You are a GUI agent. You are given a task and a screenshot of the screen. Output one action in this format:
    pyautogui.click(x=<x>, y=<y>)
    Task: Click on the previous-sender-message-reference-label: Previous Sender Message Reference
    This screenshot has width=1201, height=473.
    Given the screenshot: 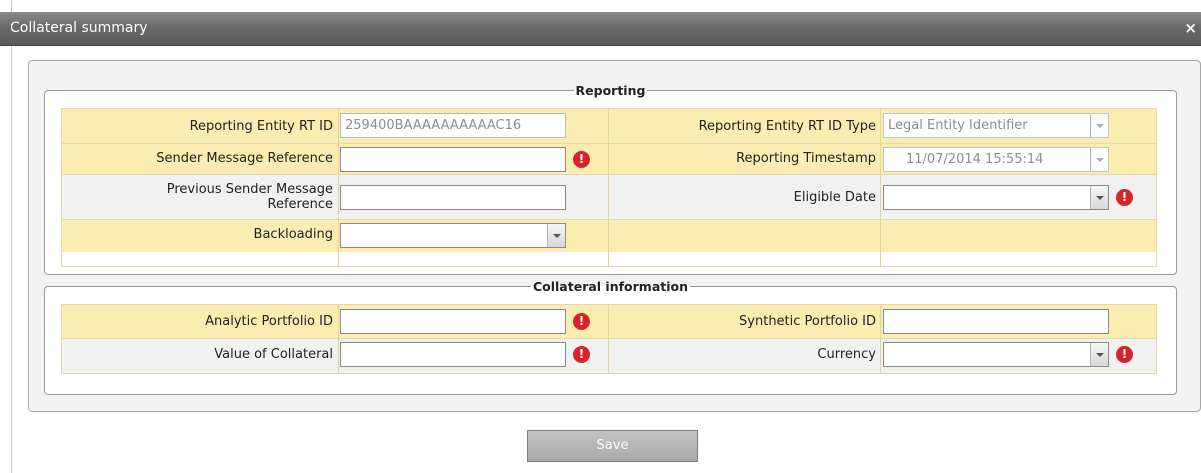 What is the action you would take?
    pyautogui.click(x=197, y=197)
    